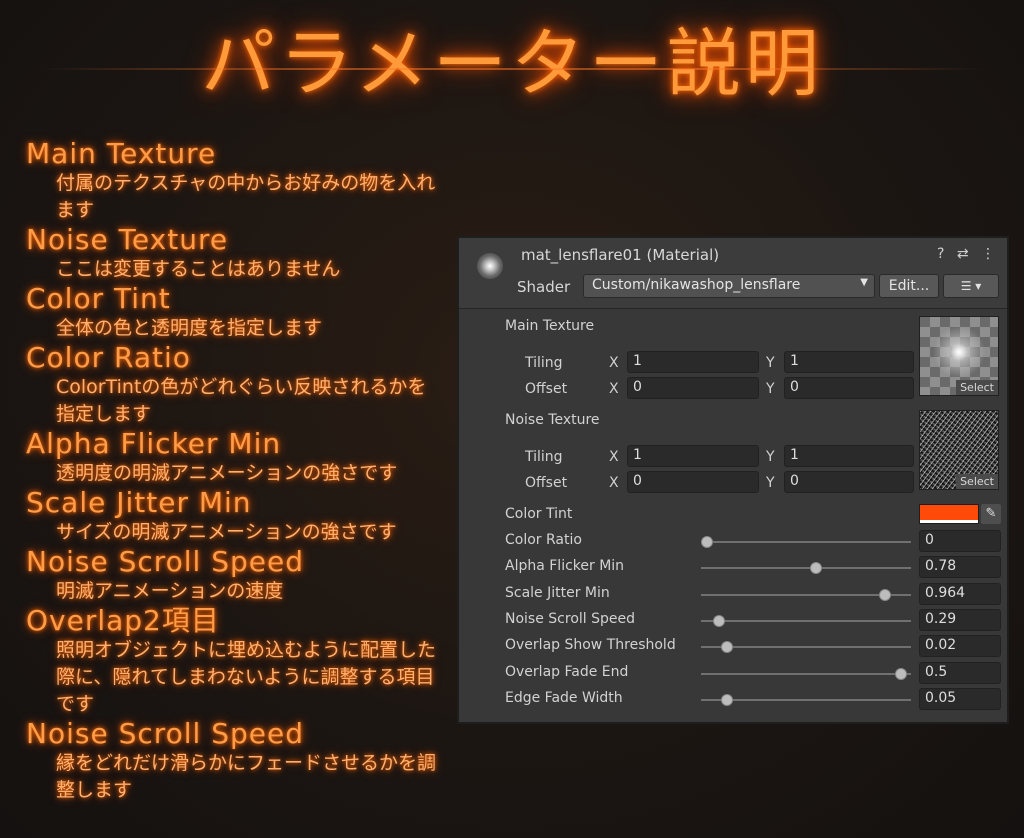  What do you see at coordinates (770, 457) in the screenshot?
I see `noise-tiling-y-label: Y` at bounding box center [770, 457].